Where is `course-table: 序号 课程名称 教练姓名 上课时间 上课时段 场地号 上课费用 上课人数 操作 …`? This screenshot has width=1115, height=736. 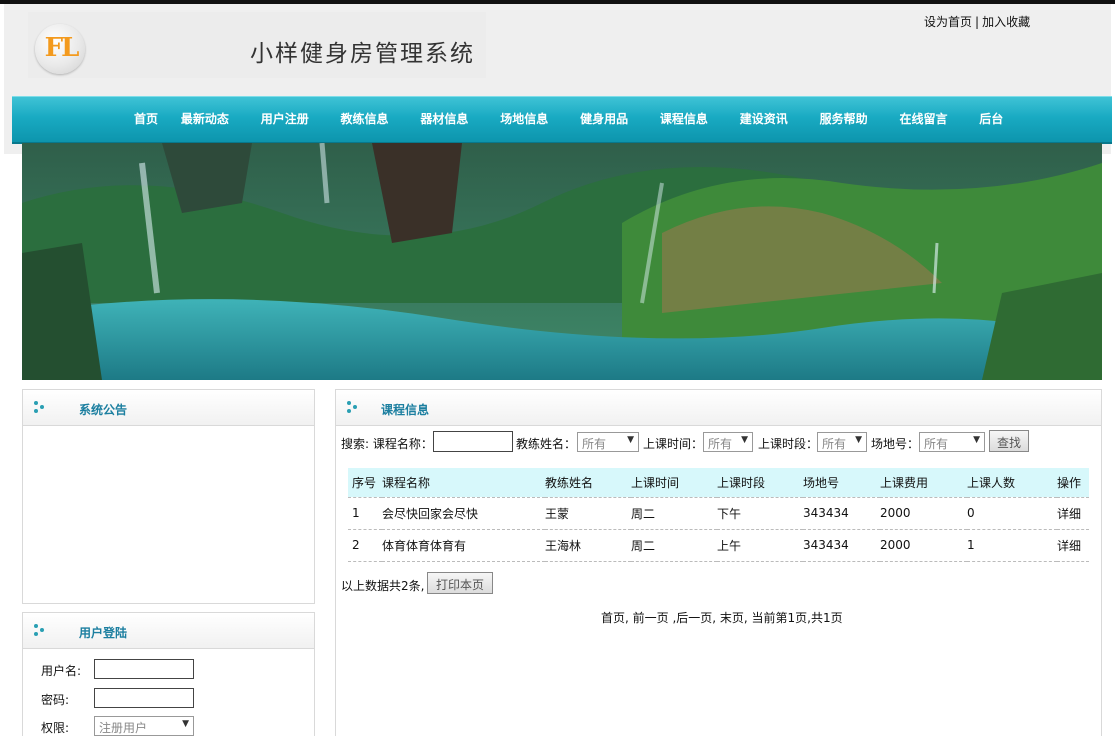
course-table: 序号 课程名称 教练姓名 上课时间 上课时段 场地号 上课费用 上课人数 操作 … is located at coordinates (718, 515).